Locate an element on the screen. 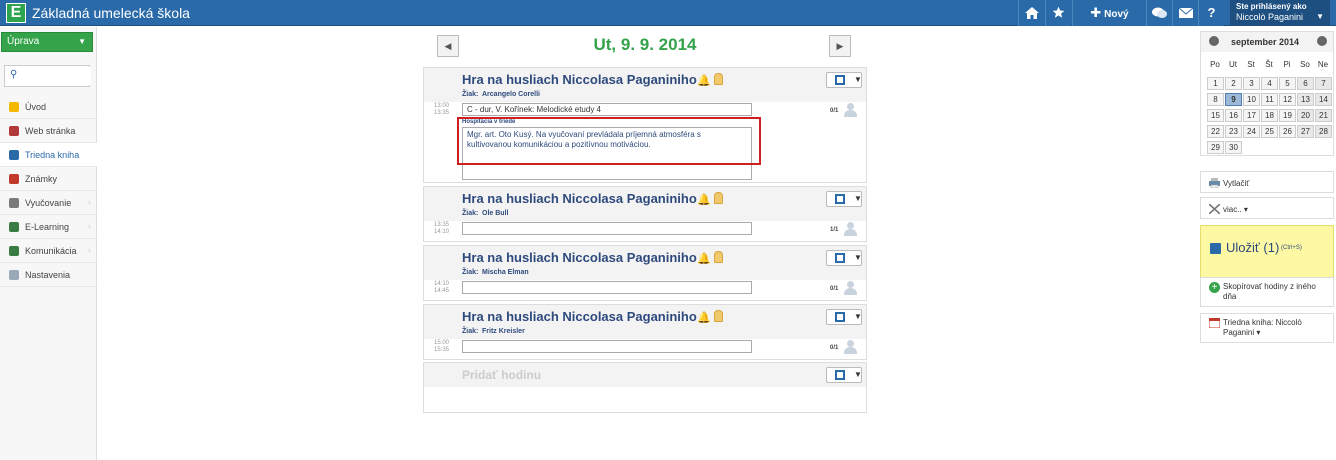  next-day-button: ▶ is located at coordinates (840, 46).